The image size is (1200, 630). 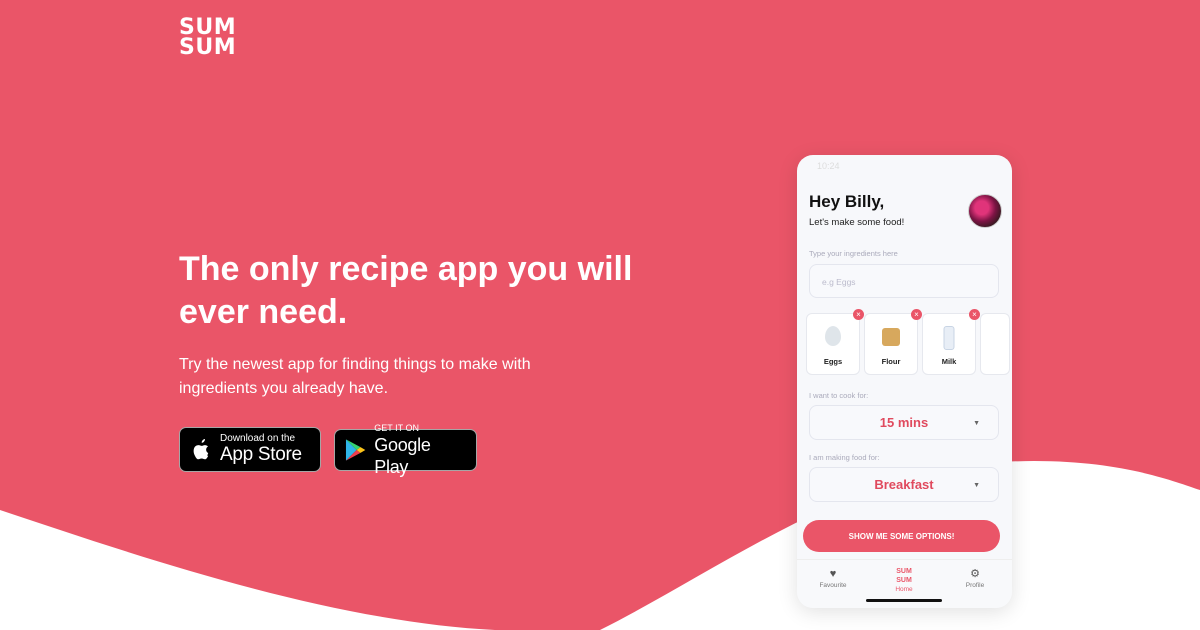 What do you see at coordinates (949, 338) in the screenshot?
I see `milk-icon` at bounding box center [949, 338].